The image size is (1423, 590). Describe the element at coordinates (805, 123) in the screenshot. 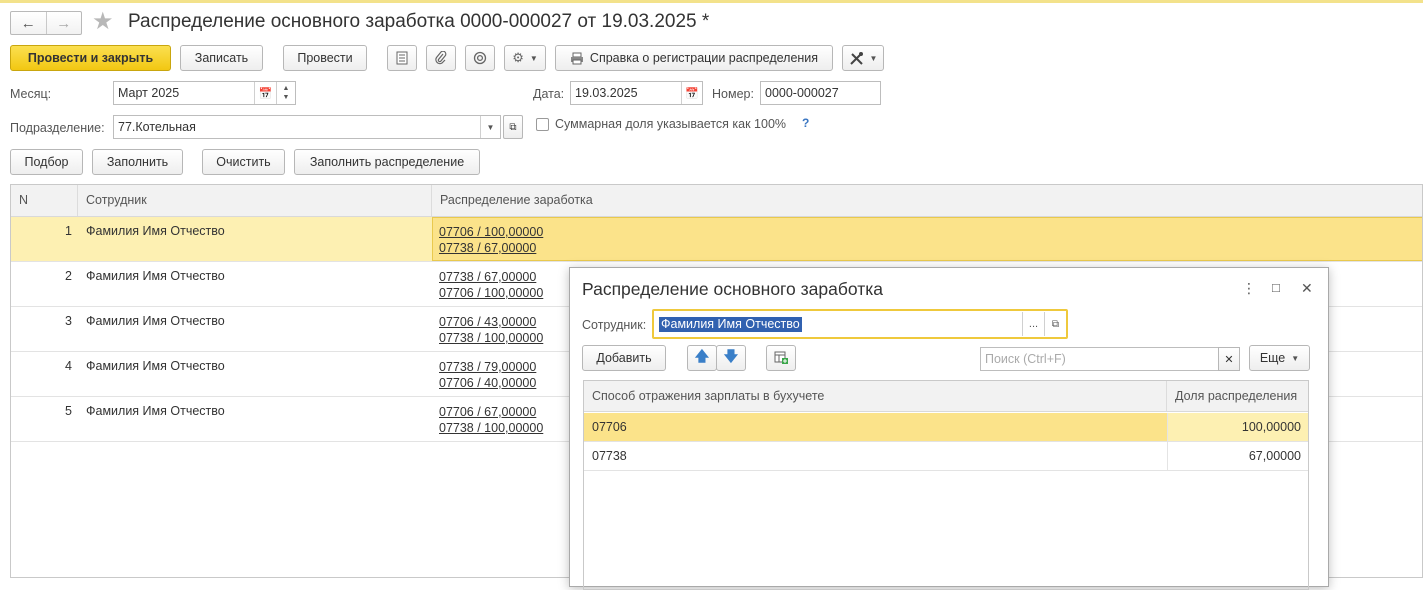

I see `help-icon: ?` at that location.